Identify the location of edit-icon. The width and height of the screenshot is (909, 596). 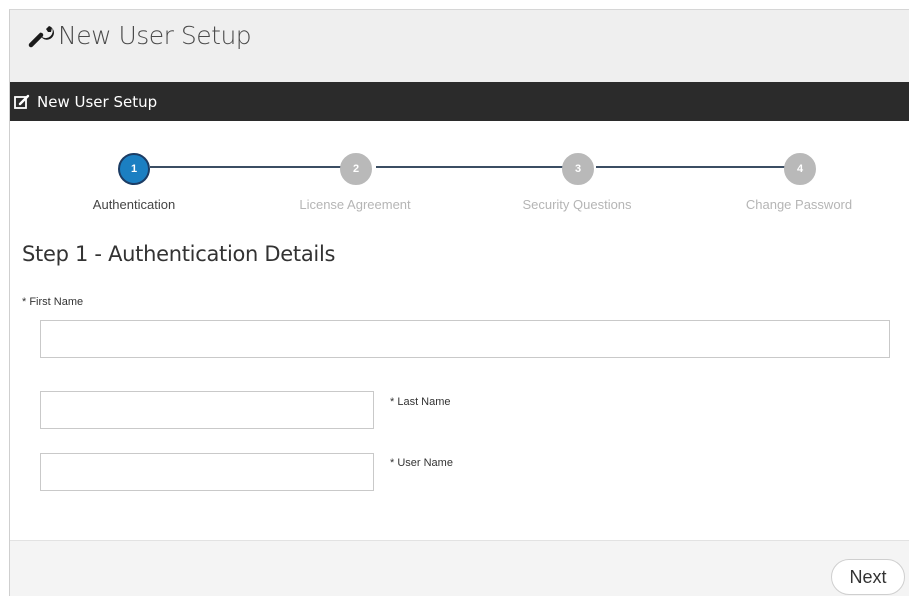
(22, 102).